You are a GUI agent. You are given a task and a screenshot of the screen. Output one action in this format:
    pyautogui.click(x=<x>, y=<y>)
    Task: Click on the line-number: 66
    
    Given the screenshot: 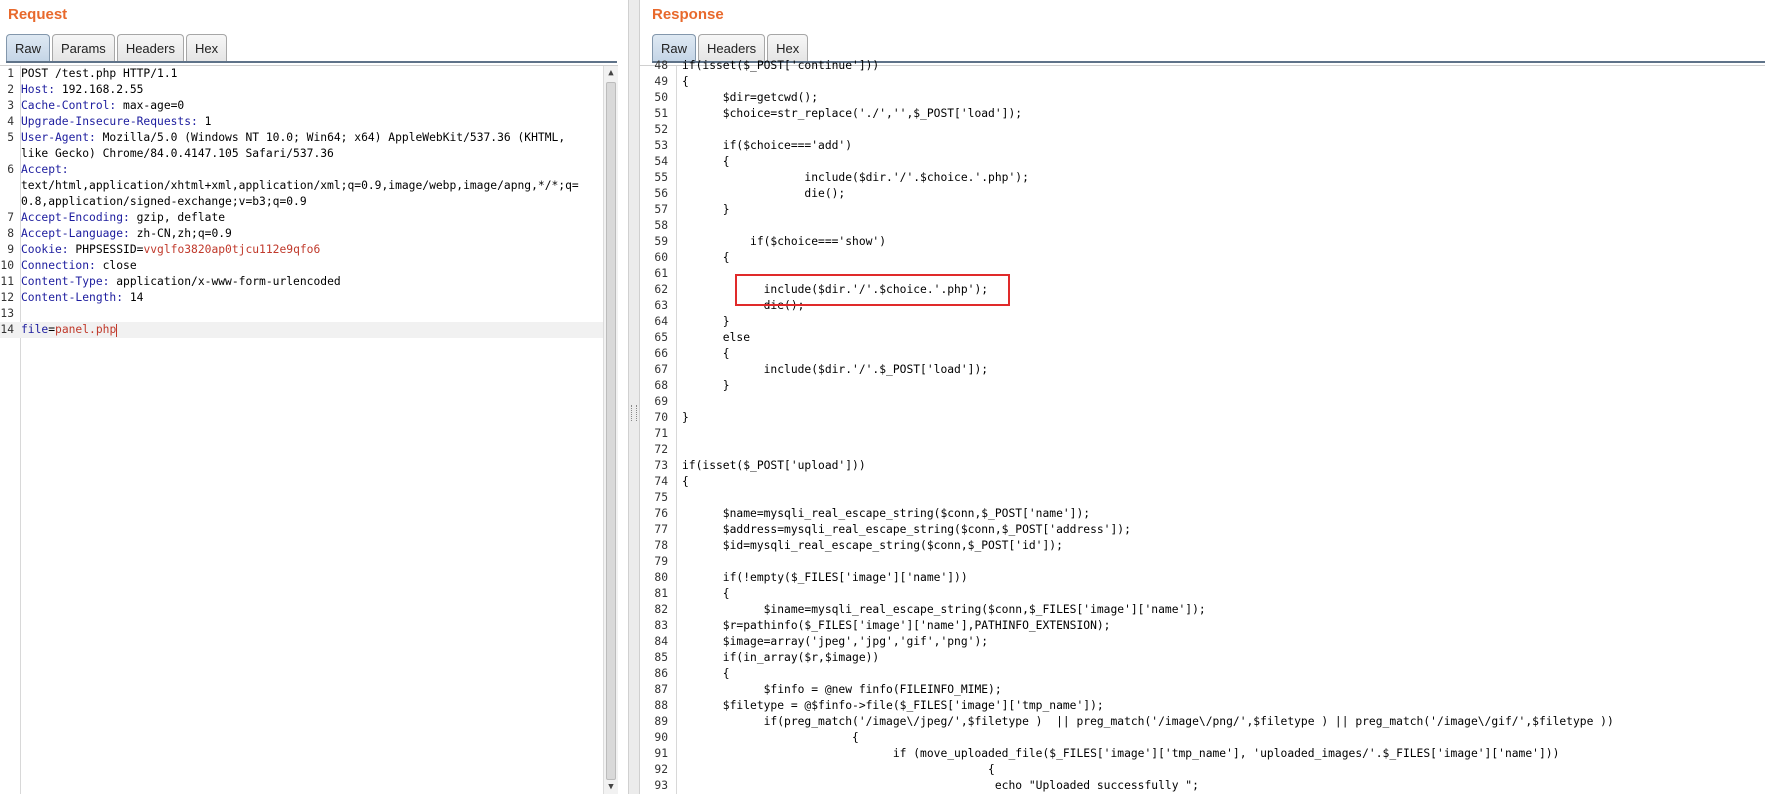 What is the action you would take?
    pyautogui.click(x=661, y=353)
    